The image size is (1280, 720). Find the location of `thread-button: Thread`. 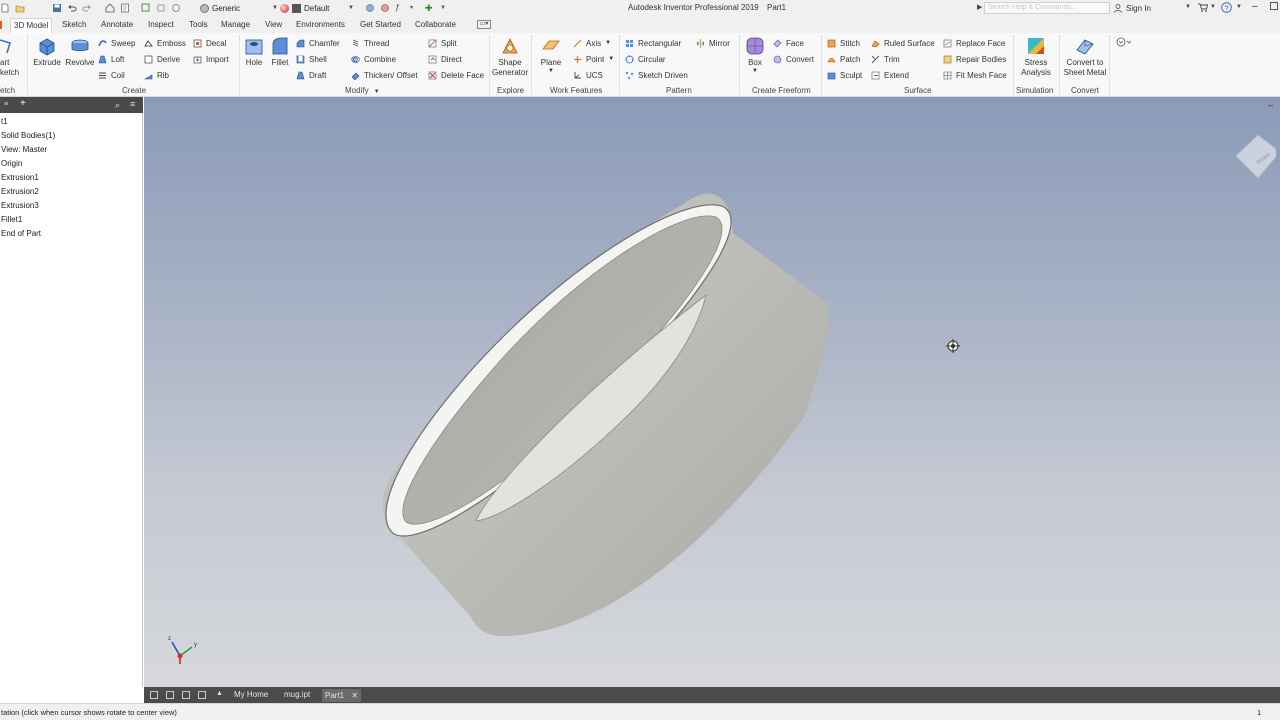

thread-button: Thread is located at coordinates (370, 43).